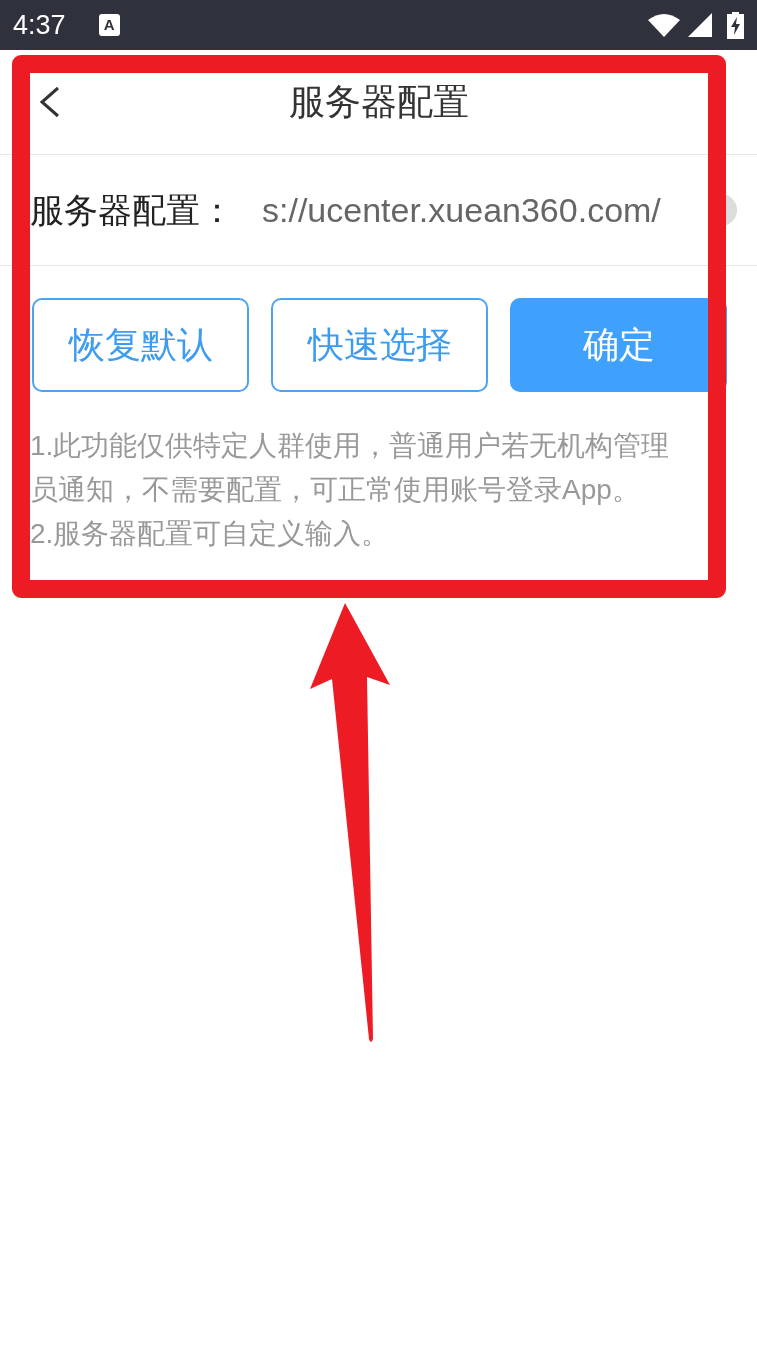  I want to click on back-chevron-icon, so click(50, 102).